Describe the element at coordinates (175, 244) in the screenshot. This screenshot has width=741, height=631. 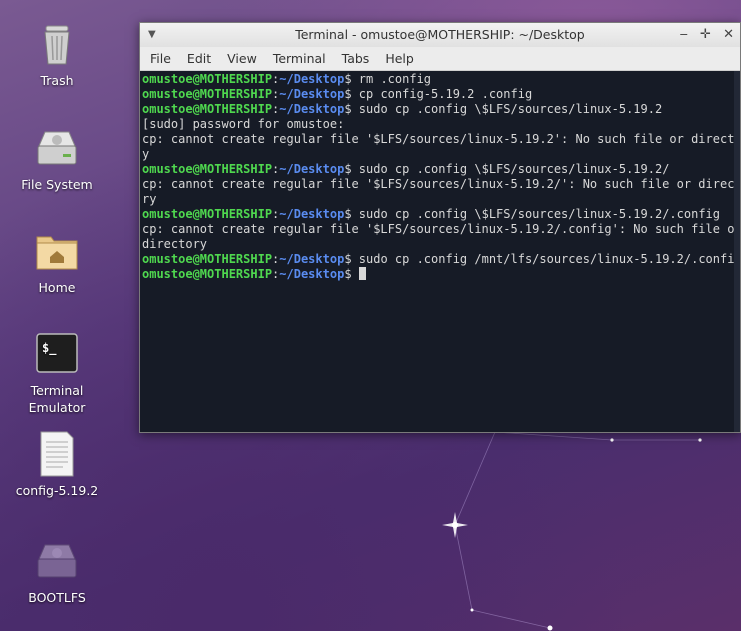
I see `output-text: directory` at that location.